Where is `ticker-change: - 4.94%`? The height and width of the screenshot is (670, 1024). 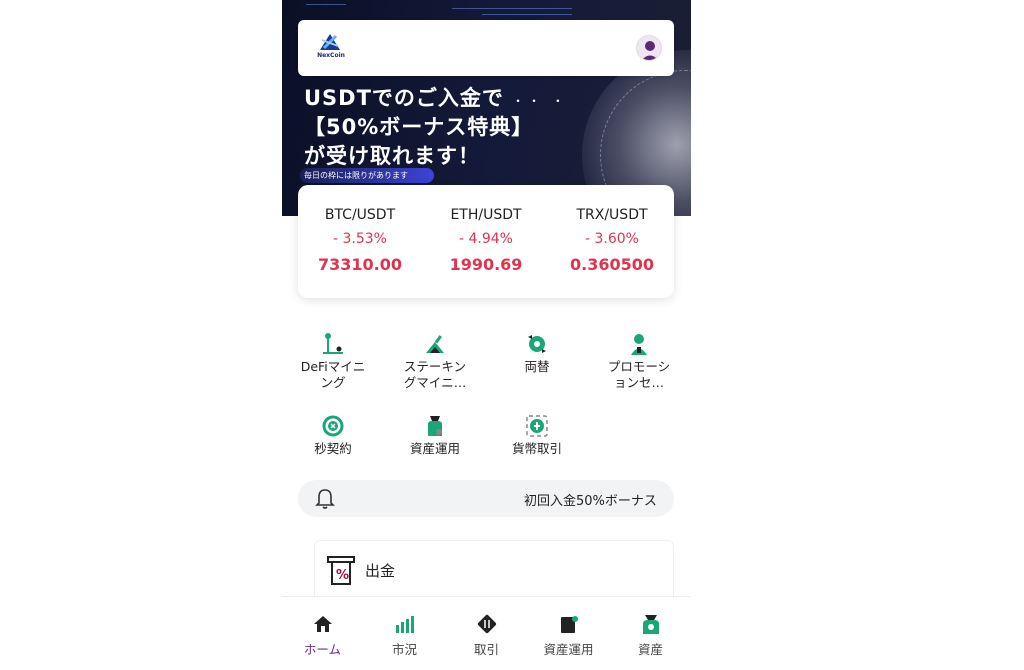 ticker-change: - 4.94% is located at coordinates (486, 239).